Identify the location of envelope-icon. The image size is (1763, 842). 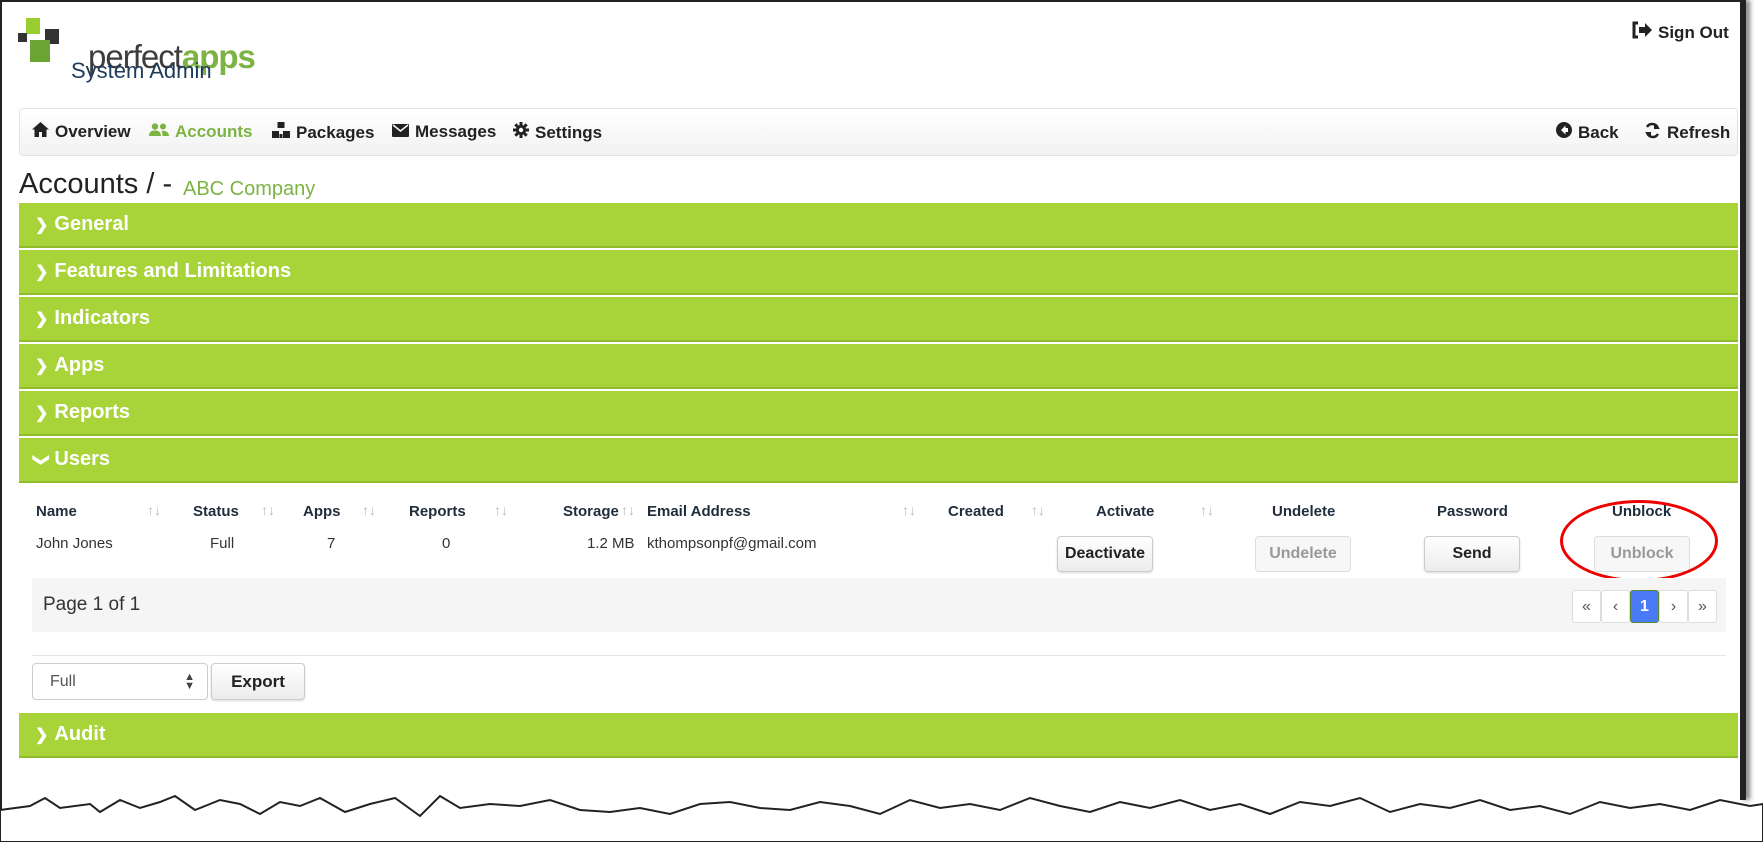
(400, 132).